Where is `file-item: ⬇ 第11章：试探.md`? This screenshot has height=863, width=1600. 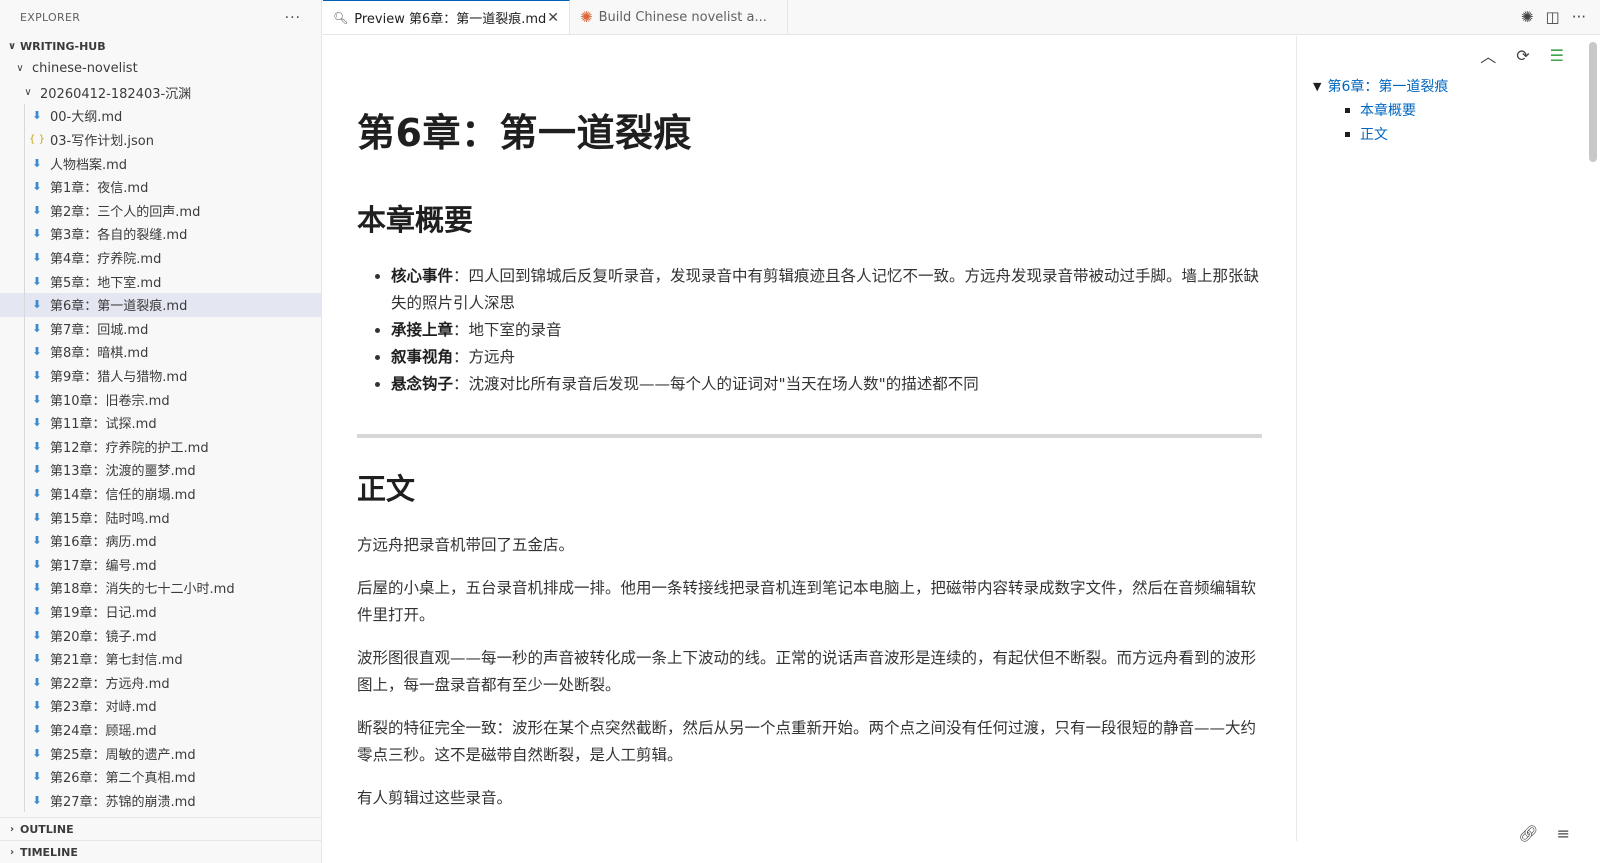 file-item: ⬇ 第11章：试探.md is located at coordinates (160, 422).